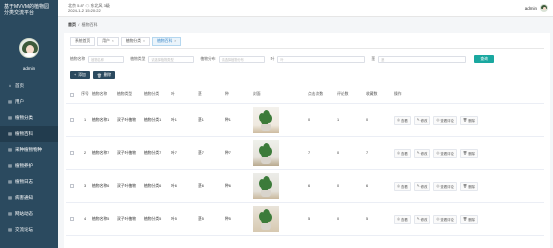 The width and height of the screenshot is (553, 248). What do you see at coordinates (305, 186) in the screenshot?
I see `table-row: 3 植物名称6 双子叶植物 植物分类6 叶6 茎6 种6 6 0 6 ◎ 查看 ✎ 修改 ◎ 查看评论 🗑 删除` at bounding box center [305, 186].